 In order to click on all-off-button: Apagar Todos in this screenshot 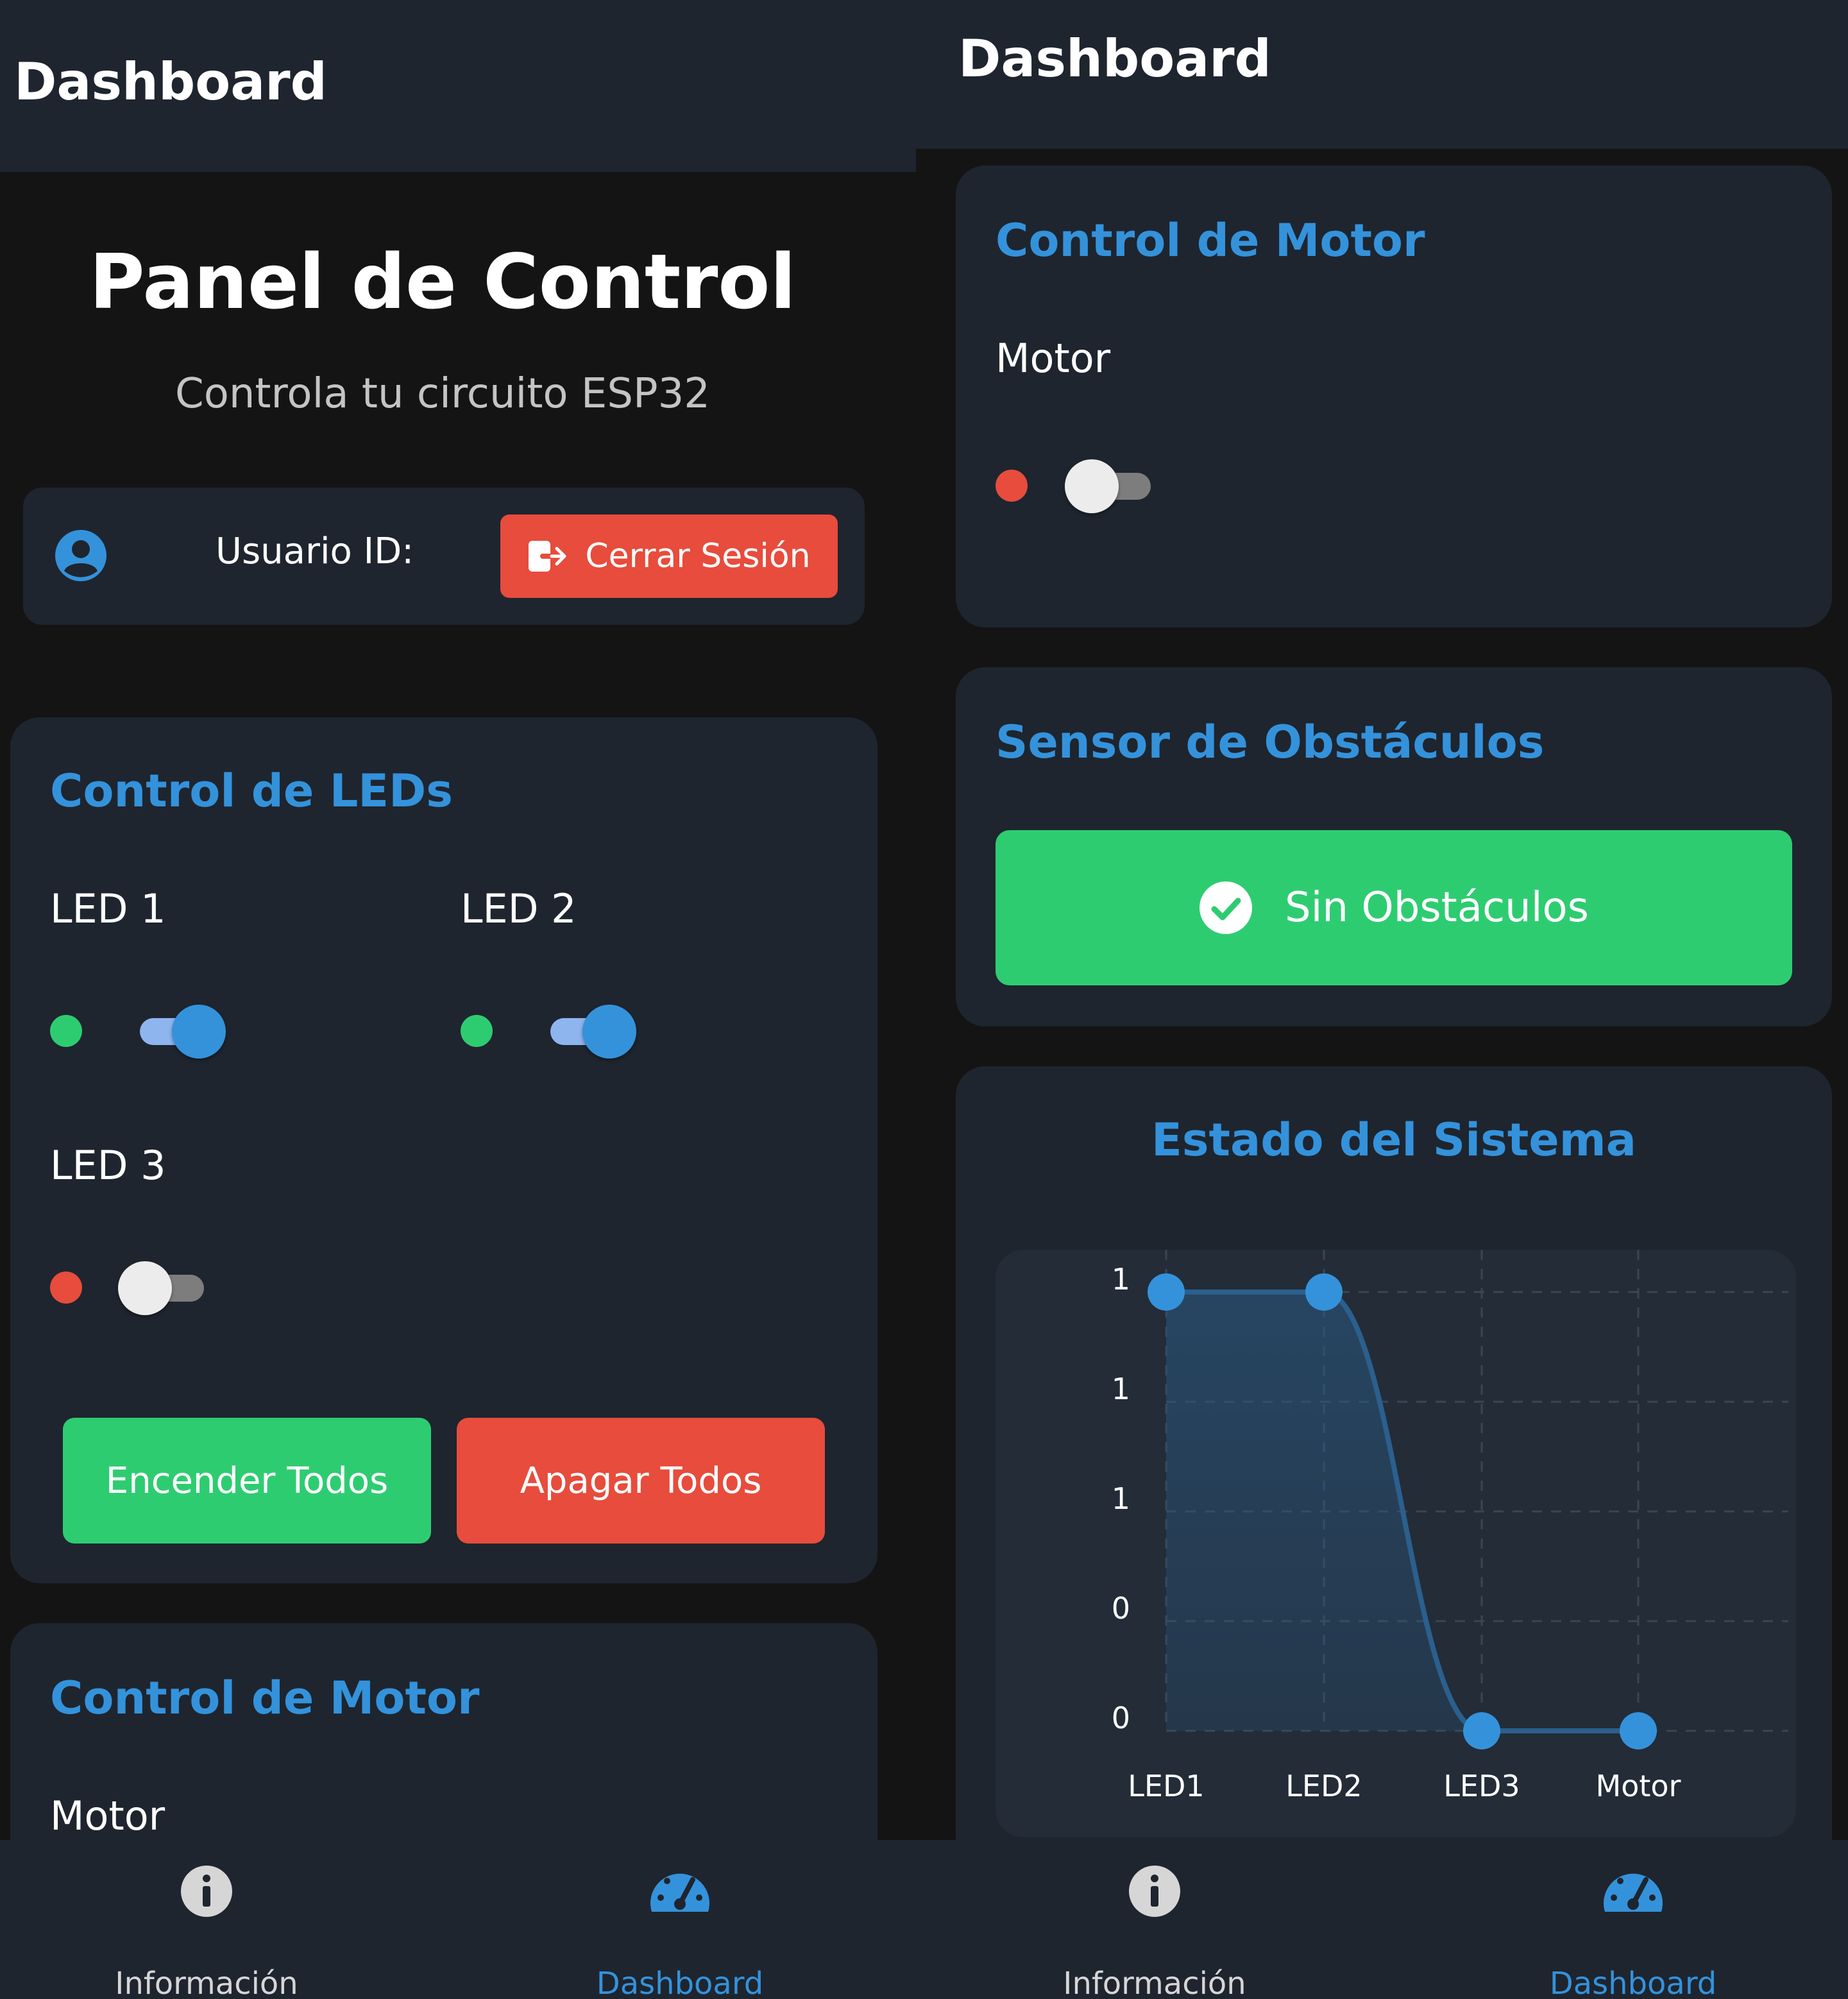, I will do `click(641, 1481)`.